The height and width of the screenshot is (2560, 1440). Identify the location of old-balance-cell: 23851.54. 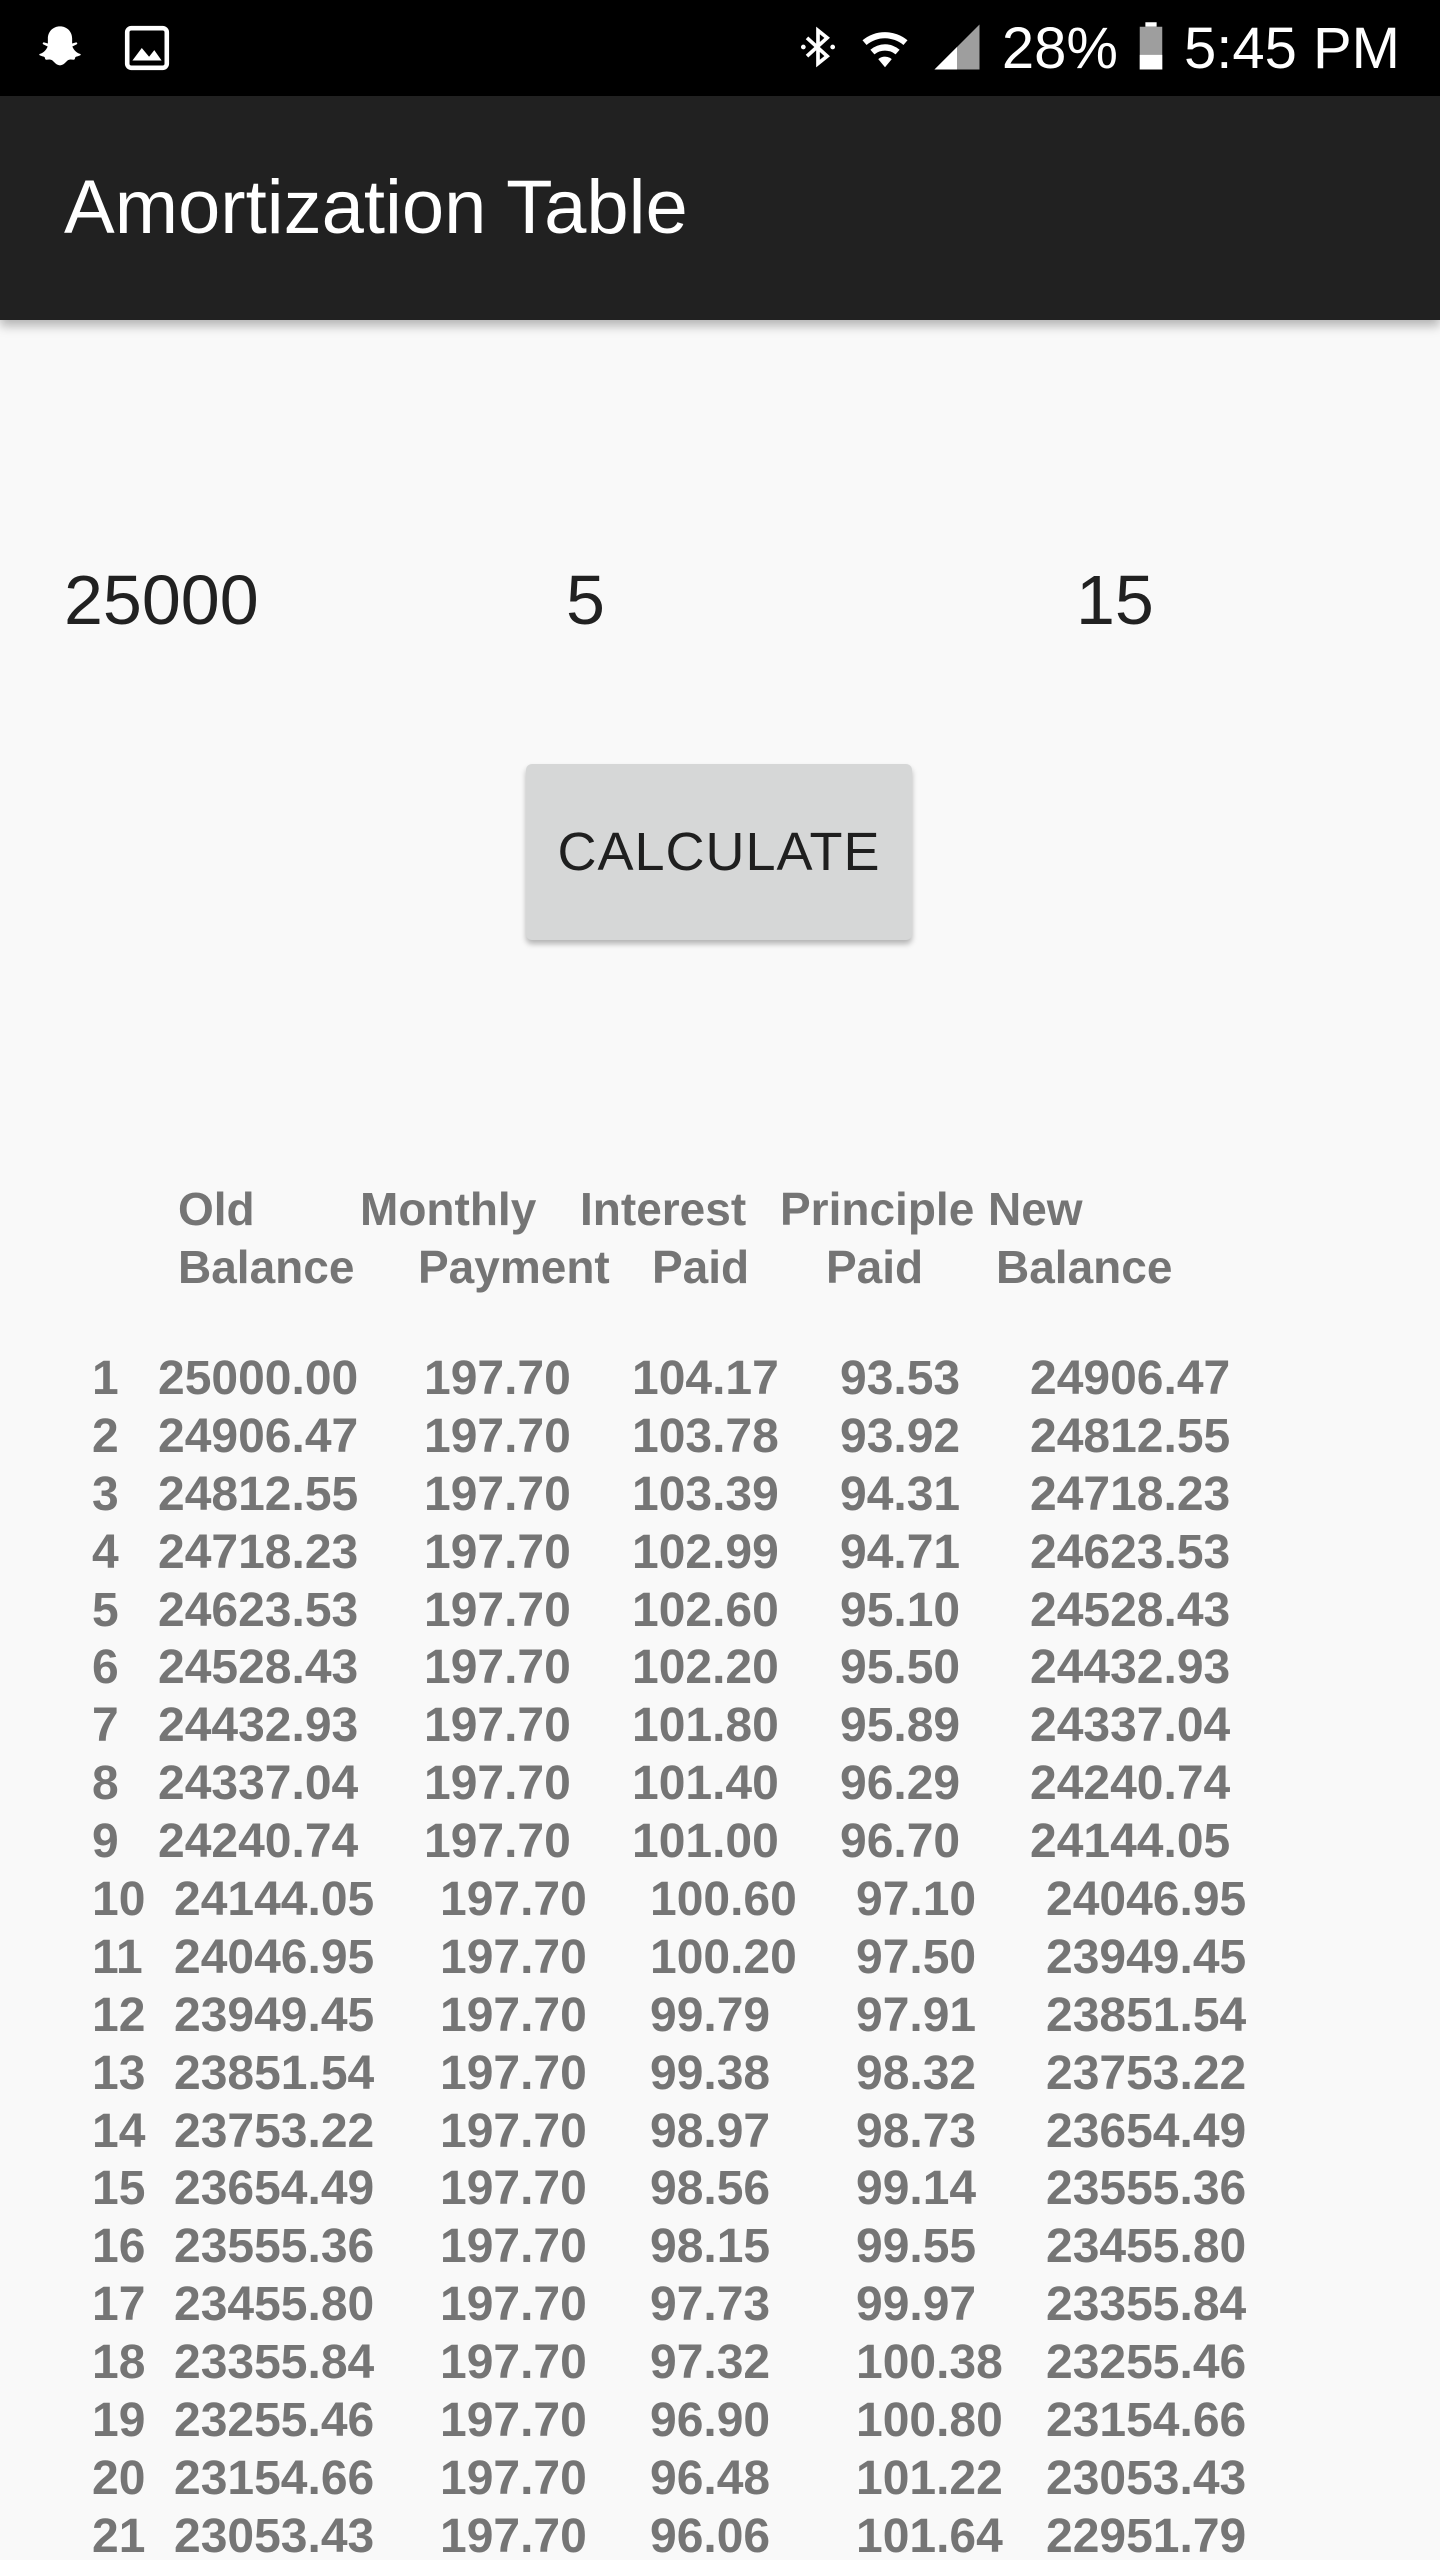
(274, 2073).